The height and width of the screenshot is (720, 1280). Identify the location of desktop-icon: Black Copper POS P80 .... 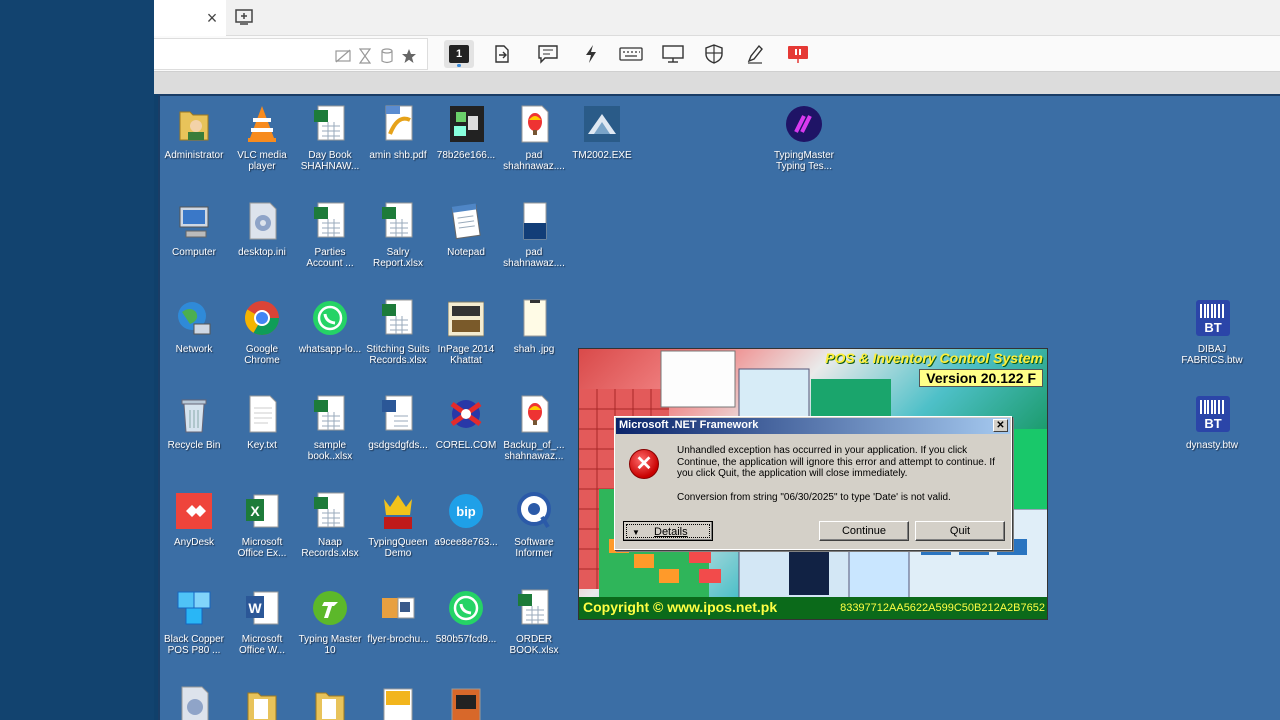
(194, 627).